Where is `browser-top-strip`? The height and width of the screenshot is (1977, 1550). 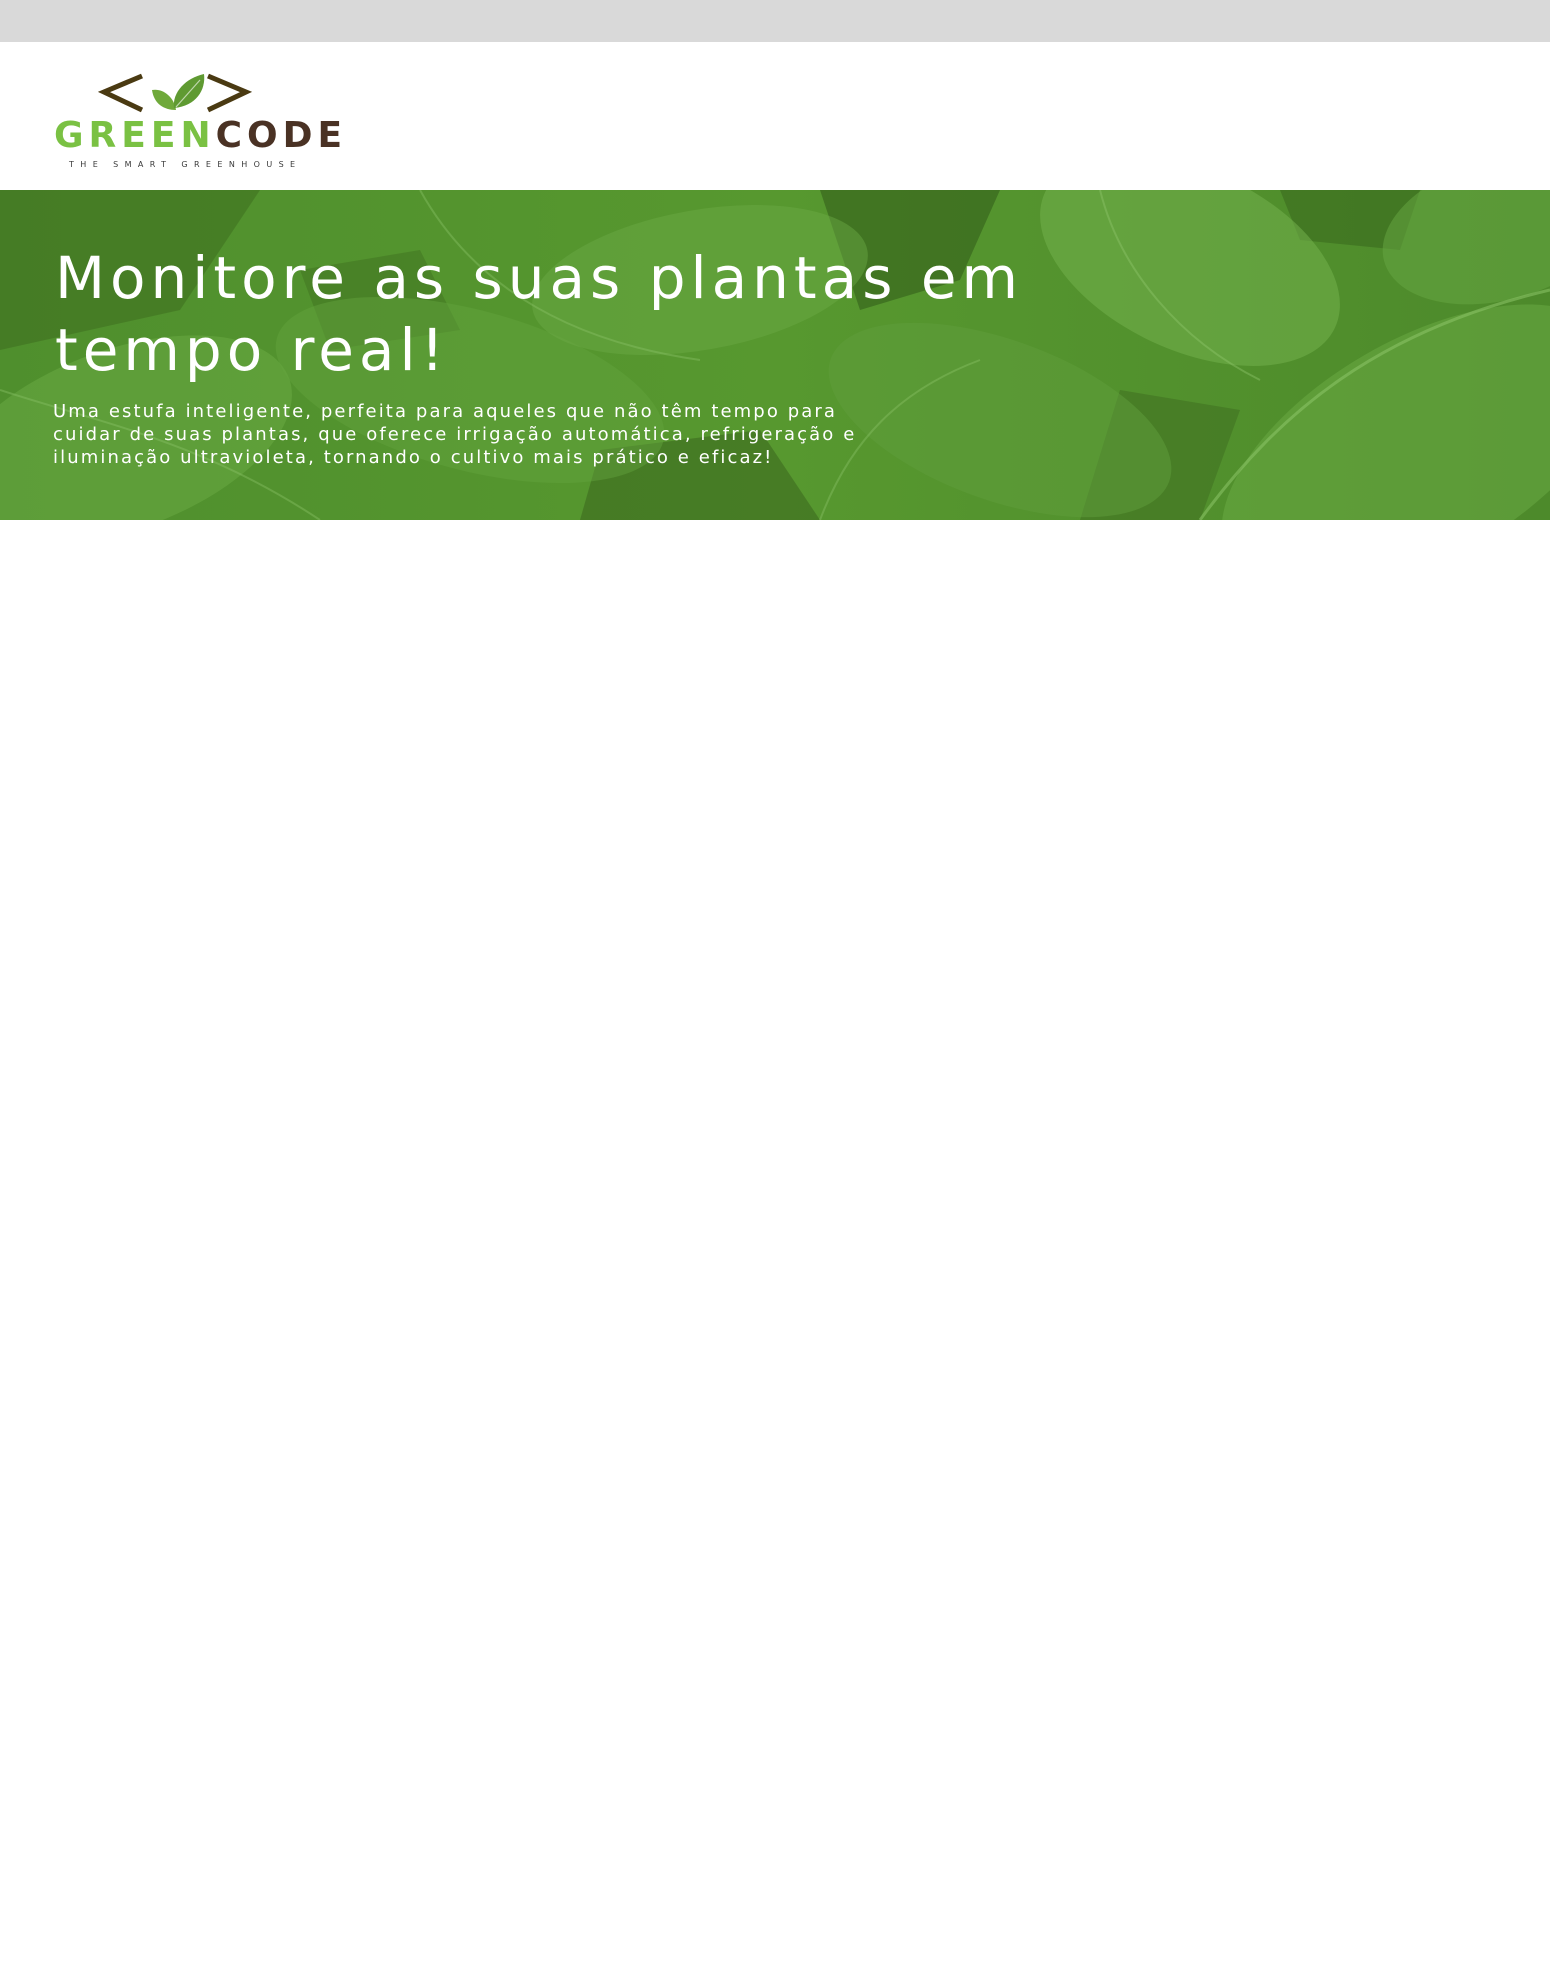 browser-top-strip is located at coordinates (775, 21).